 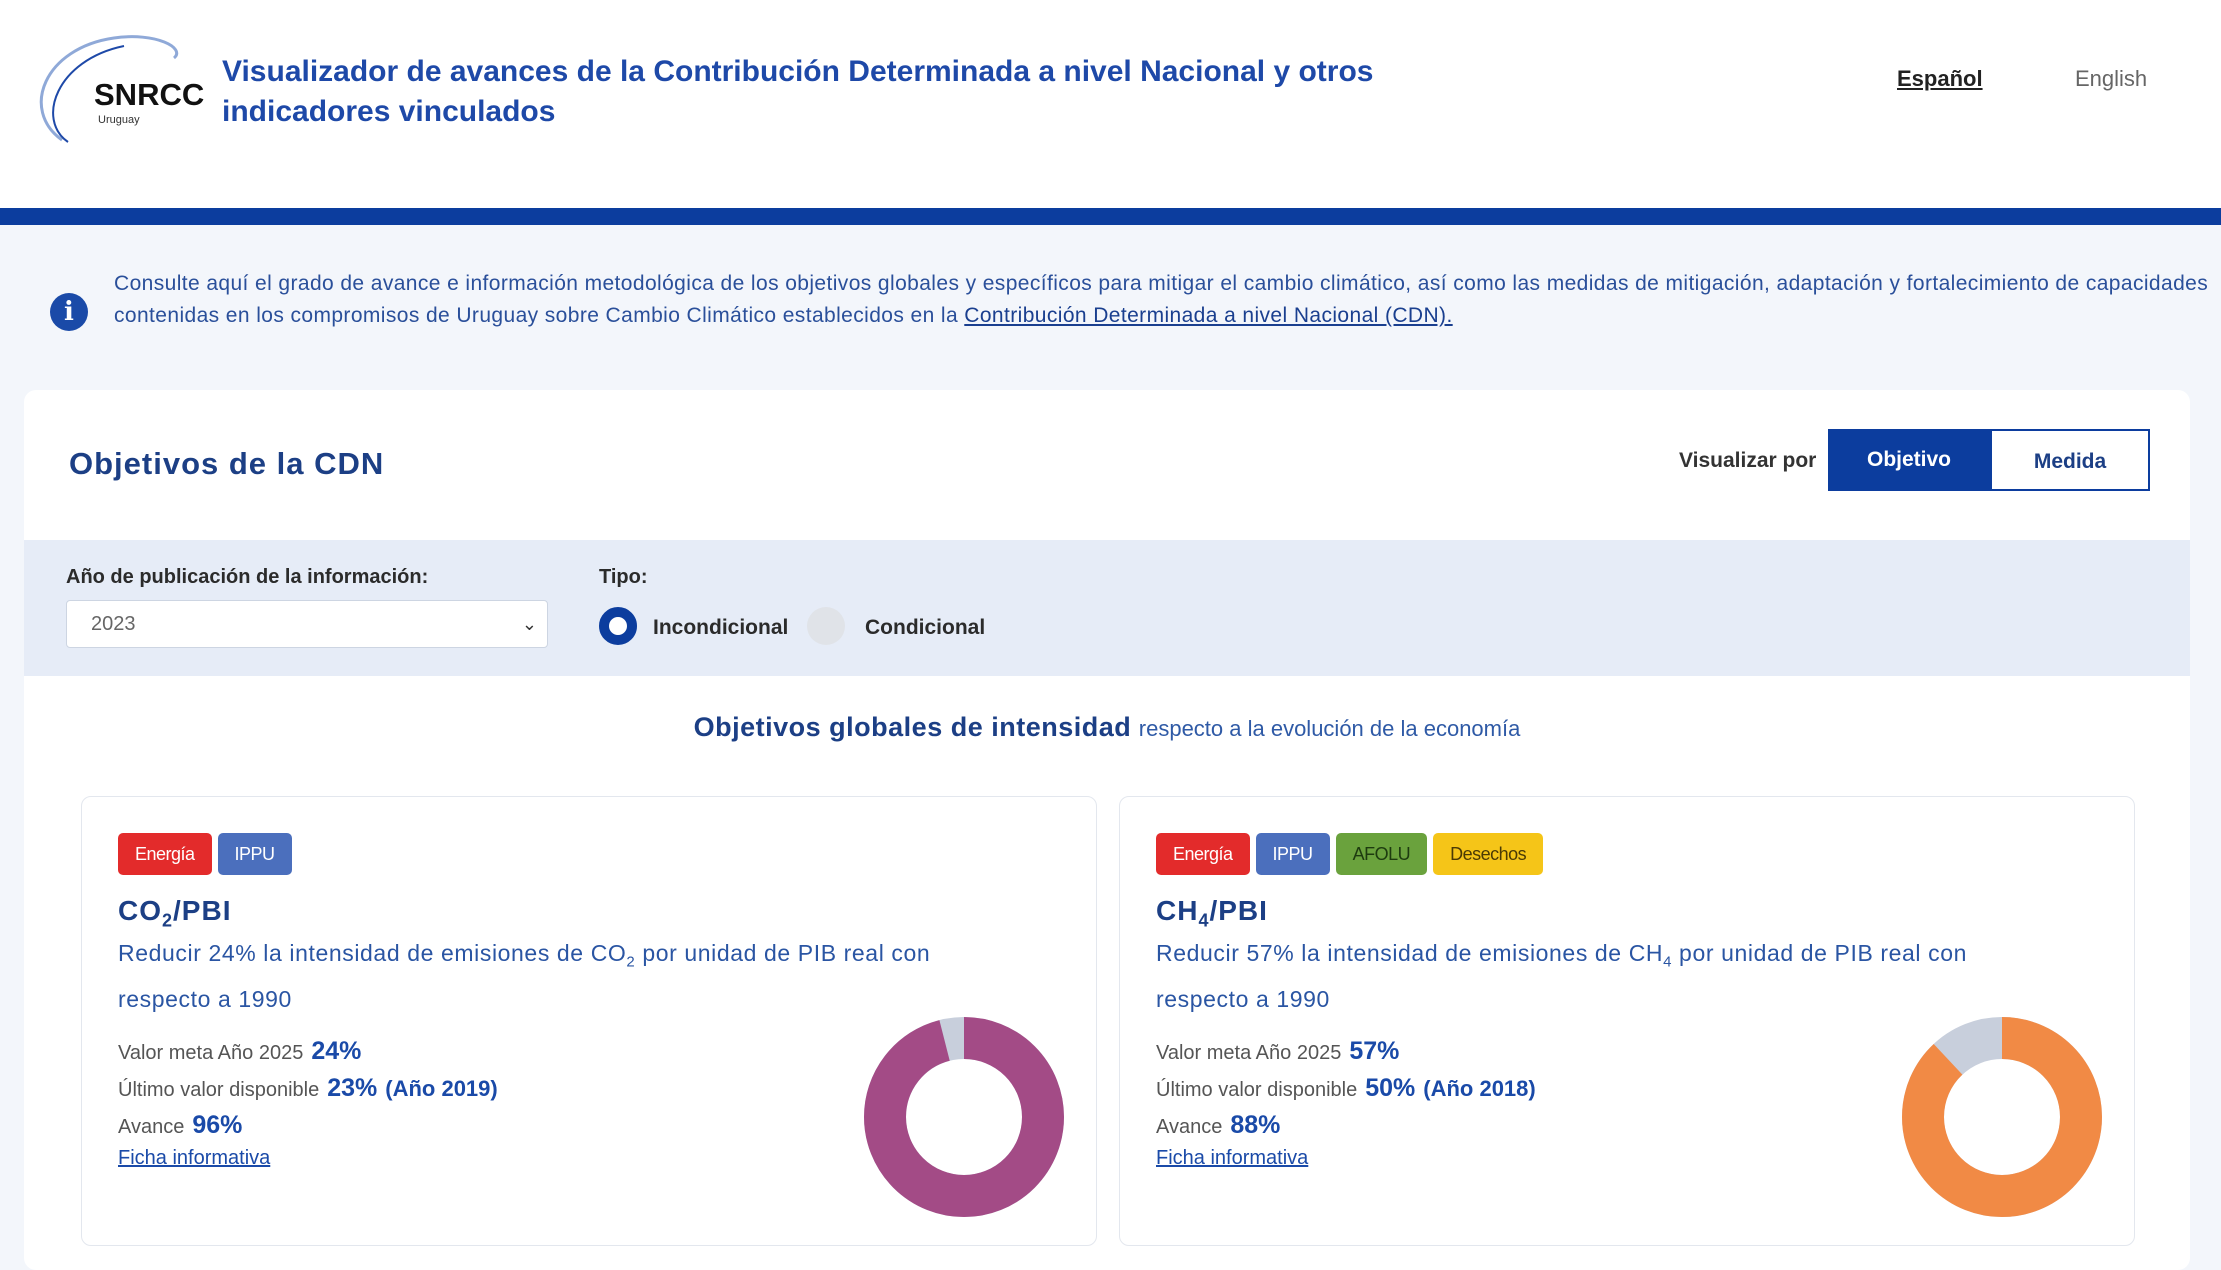 I want to click on sector-tags: Energía IPPU AFOLU Desechos, so click(x=1352, y=854).